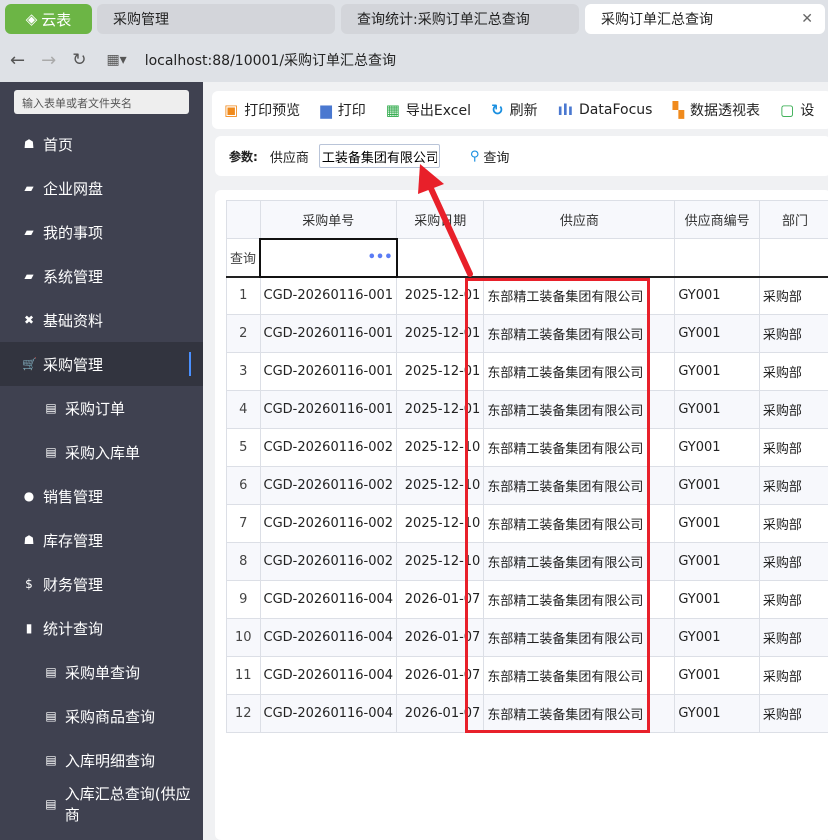 This screenshot has width=828, height=840. I want to click on annotation-arrow, so click(445, 220).